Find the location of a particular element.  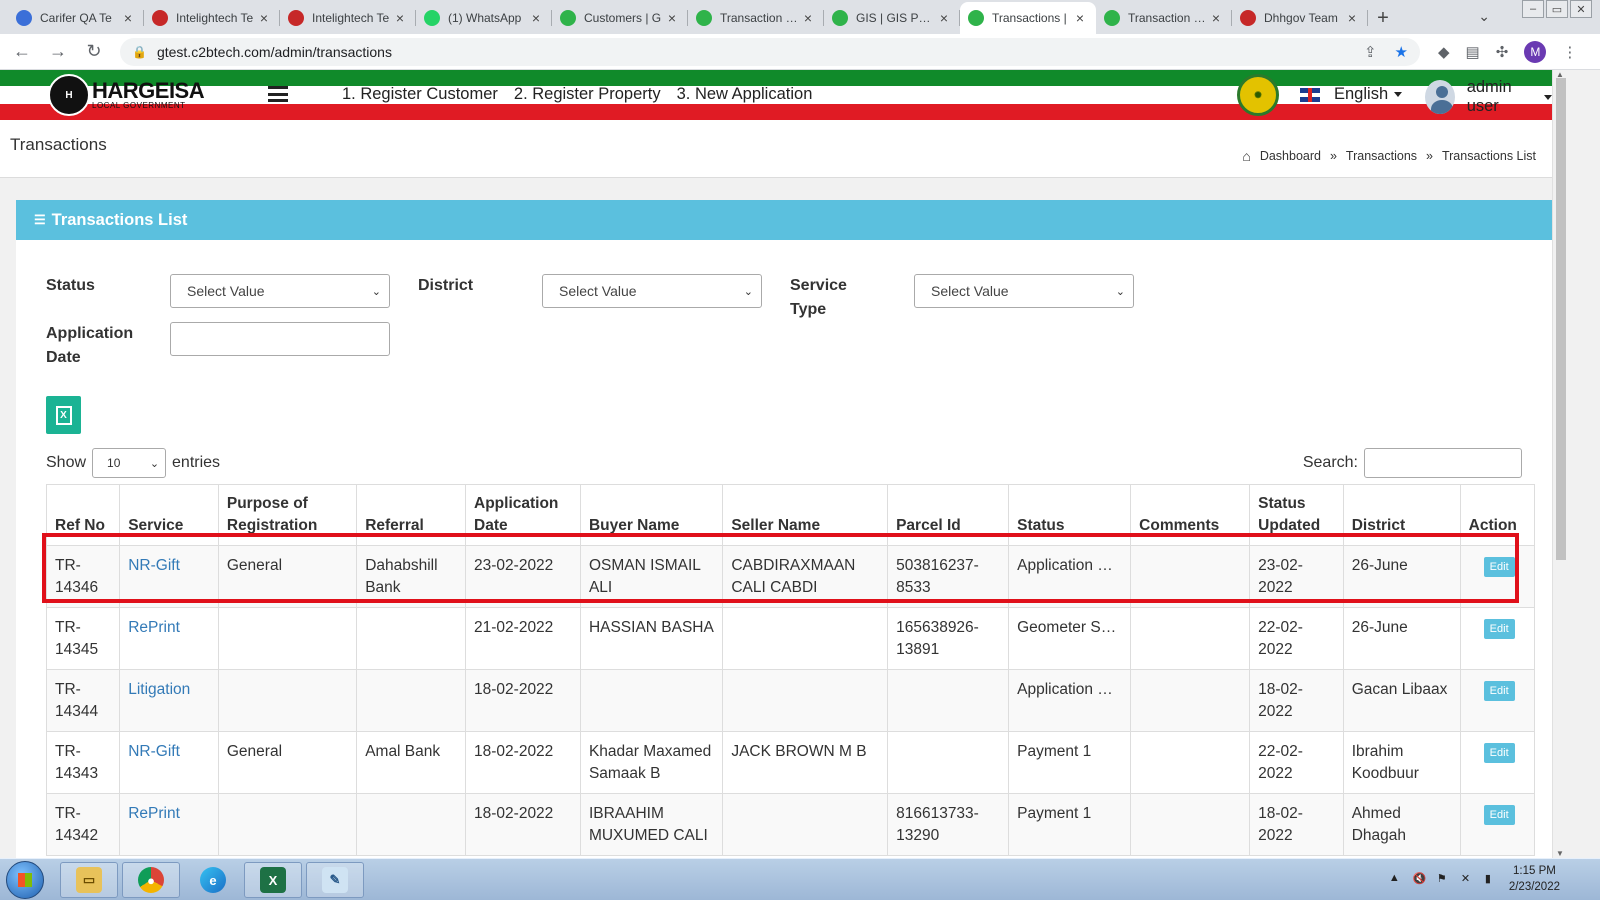

action-center-icon: ⚑ is located at coordinates (1444, 879).